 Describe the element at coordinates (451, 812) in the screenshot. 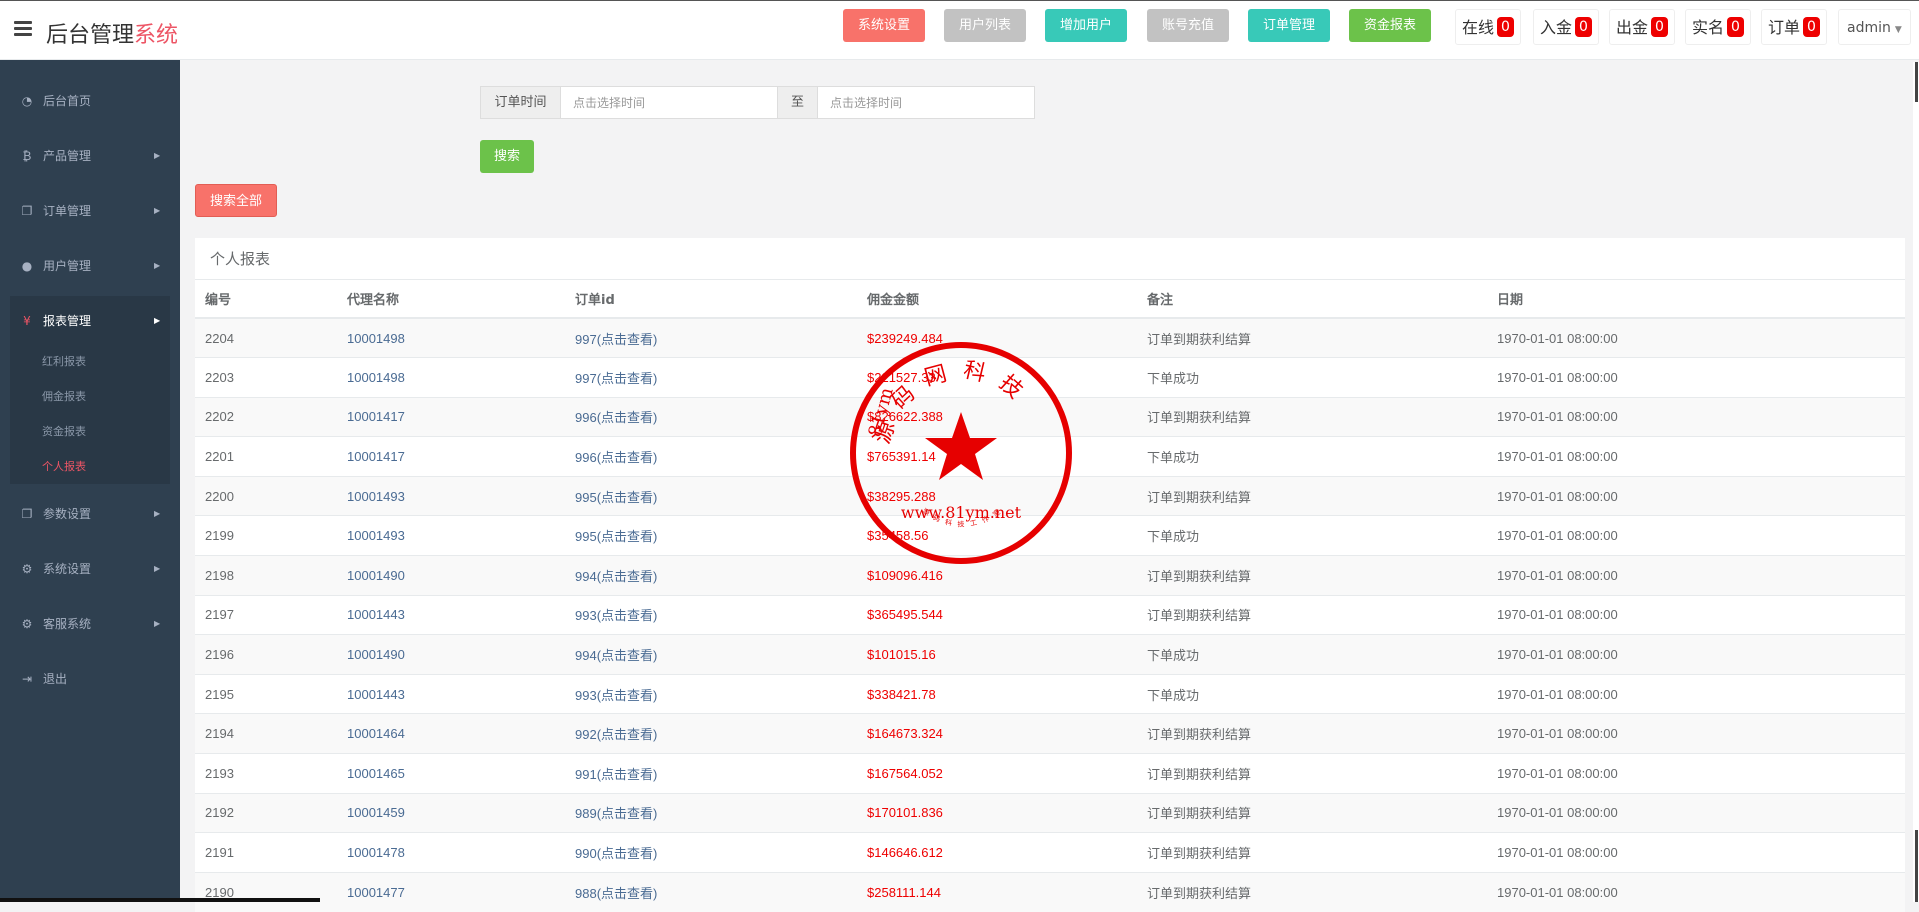

I see `cell-agent: 10001459` at that location.